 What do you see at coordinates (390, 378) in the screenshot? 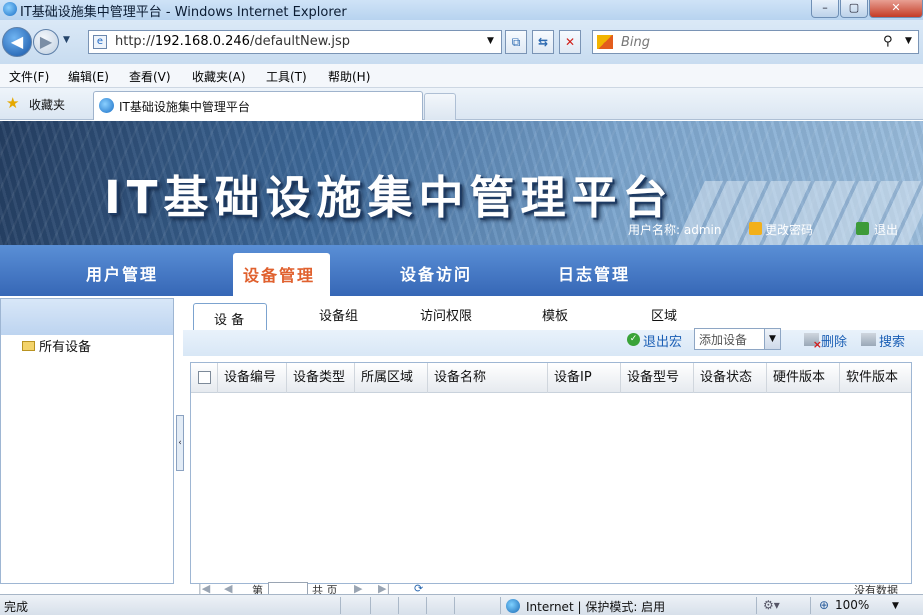
I see `column-region: 所属区域` at bounding box center [390, 378].